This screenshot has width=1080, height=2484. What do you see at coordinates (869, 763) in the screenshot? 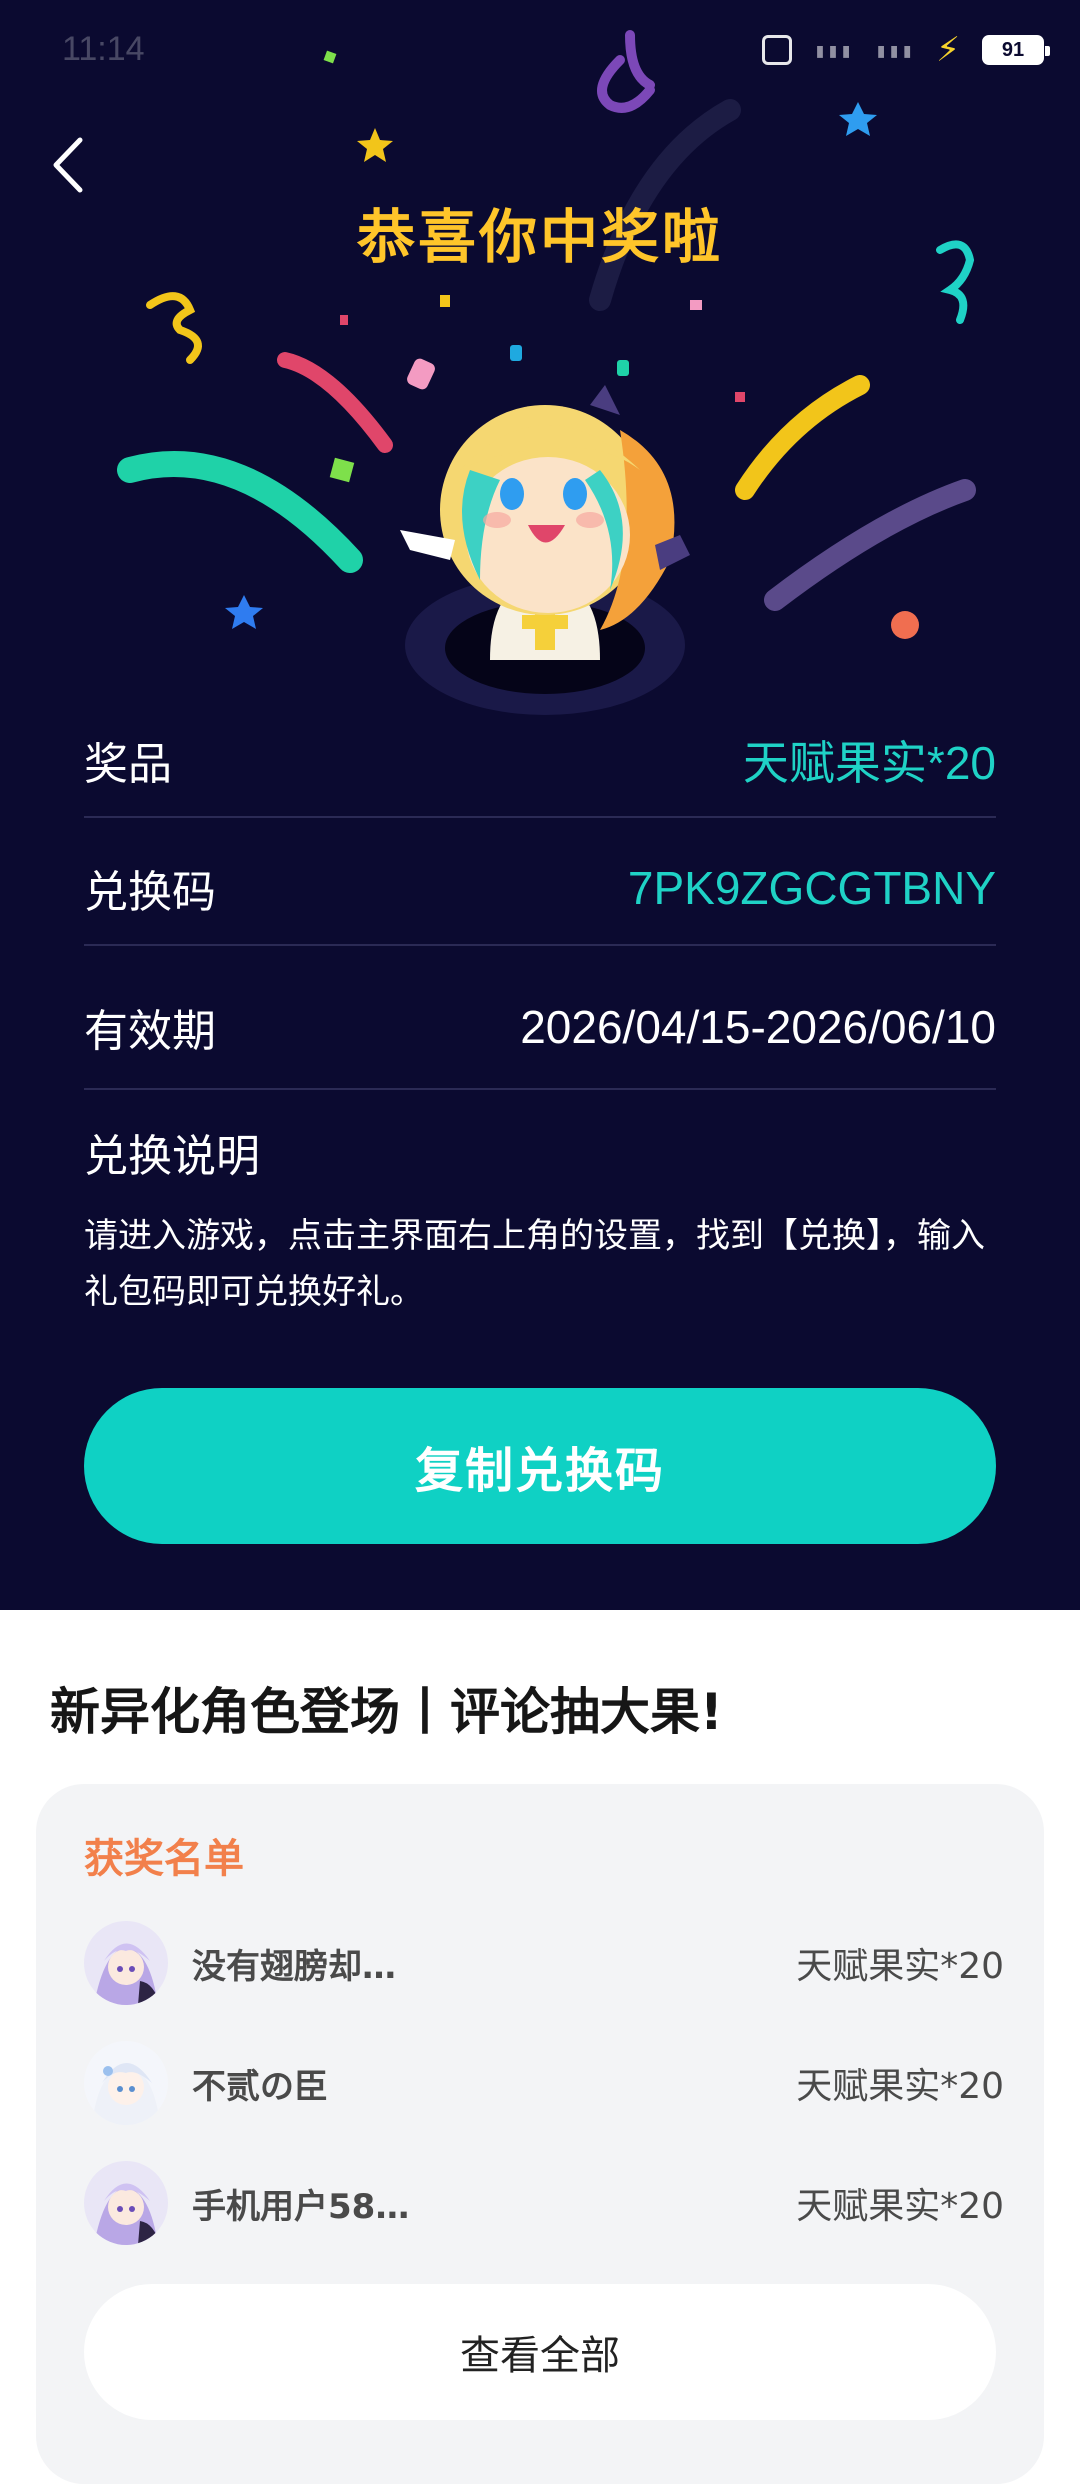
I see `prize-value: 天赋果实*20` at bounding box center [869, 763].